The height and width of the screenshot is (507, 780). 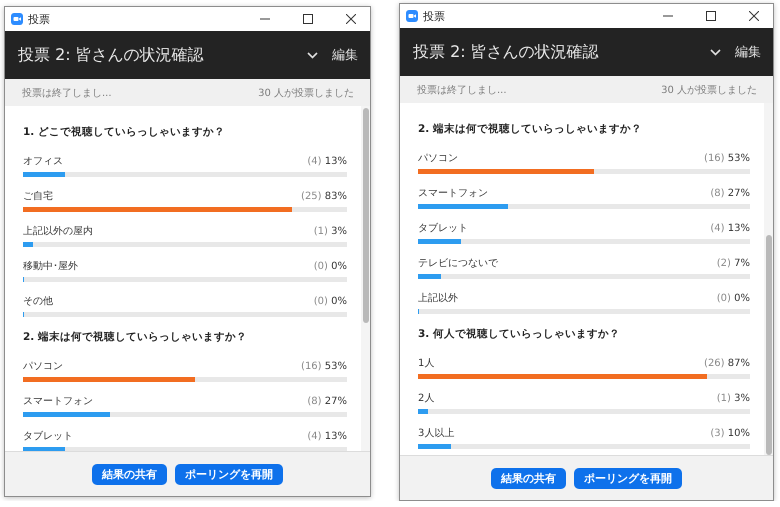 I want to click on answer-label: 上記以外, so click(x=438, y=298).